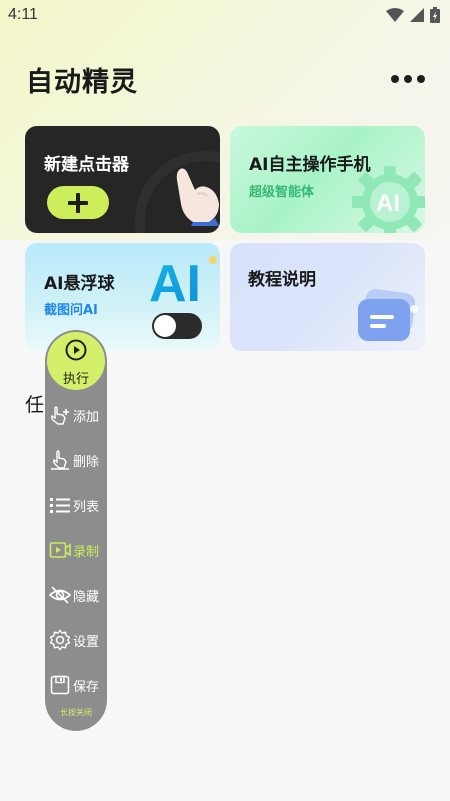 This screenshot has height=801, width=450. Describe the element at coordinates (388, 315) in the screenshot. I see `document-icon` at that location.